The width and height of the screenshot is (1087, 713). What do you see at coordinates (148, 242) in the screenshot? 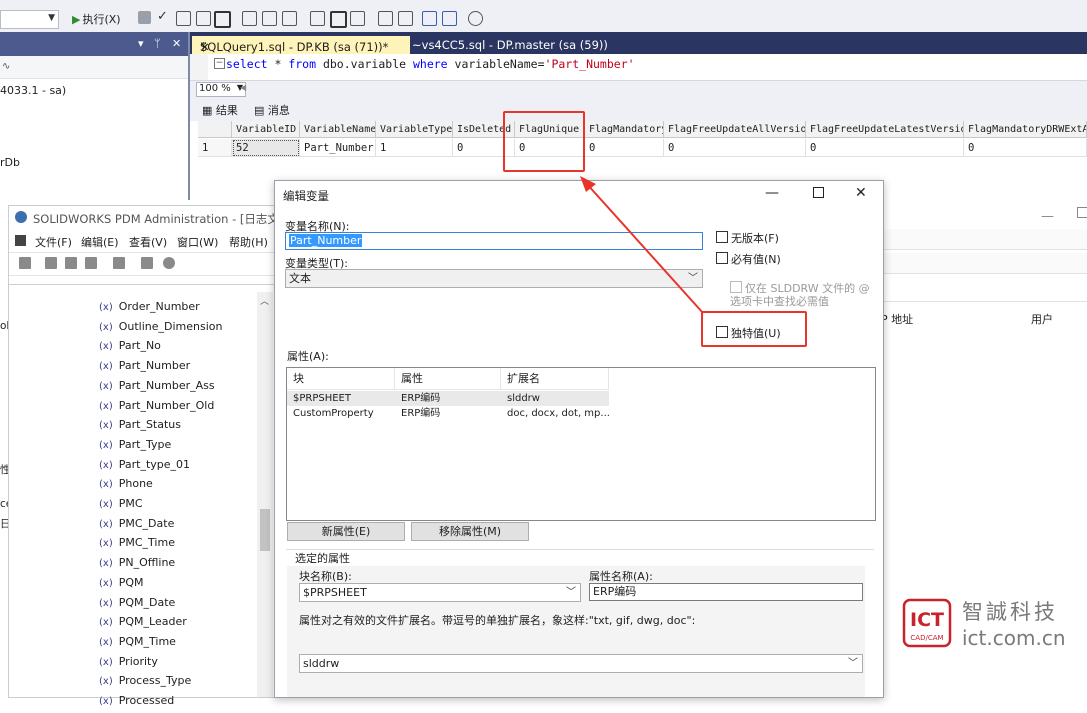
I see `menu-view: 查看(V)` at bounding box center [148, 242].